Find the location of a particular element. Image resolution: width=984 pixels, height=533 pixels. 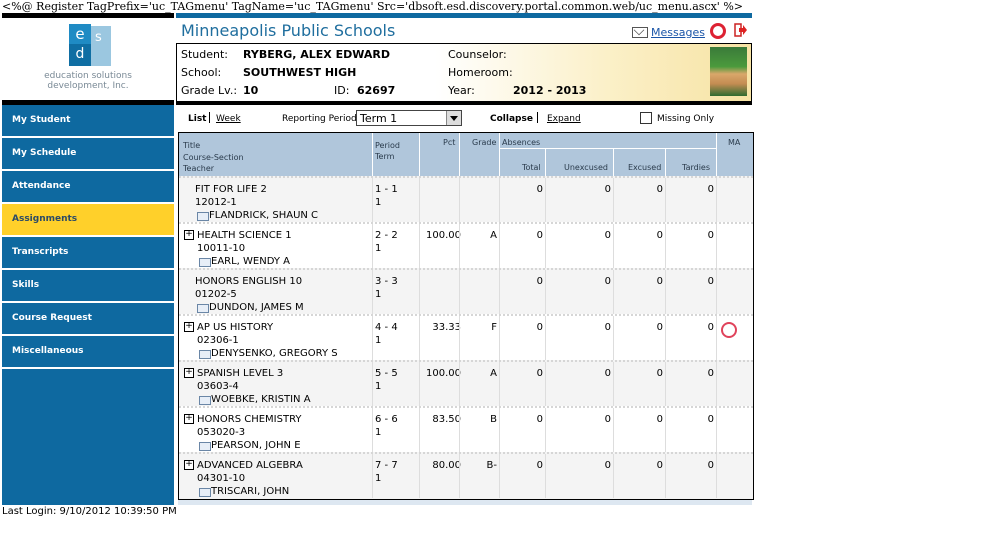

logo-text-line1: education solutions is located at coordinates (88, 76).